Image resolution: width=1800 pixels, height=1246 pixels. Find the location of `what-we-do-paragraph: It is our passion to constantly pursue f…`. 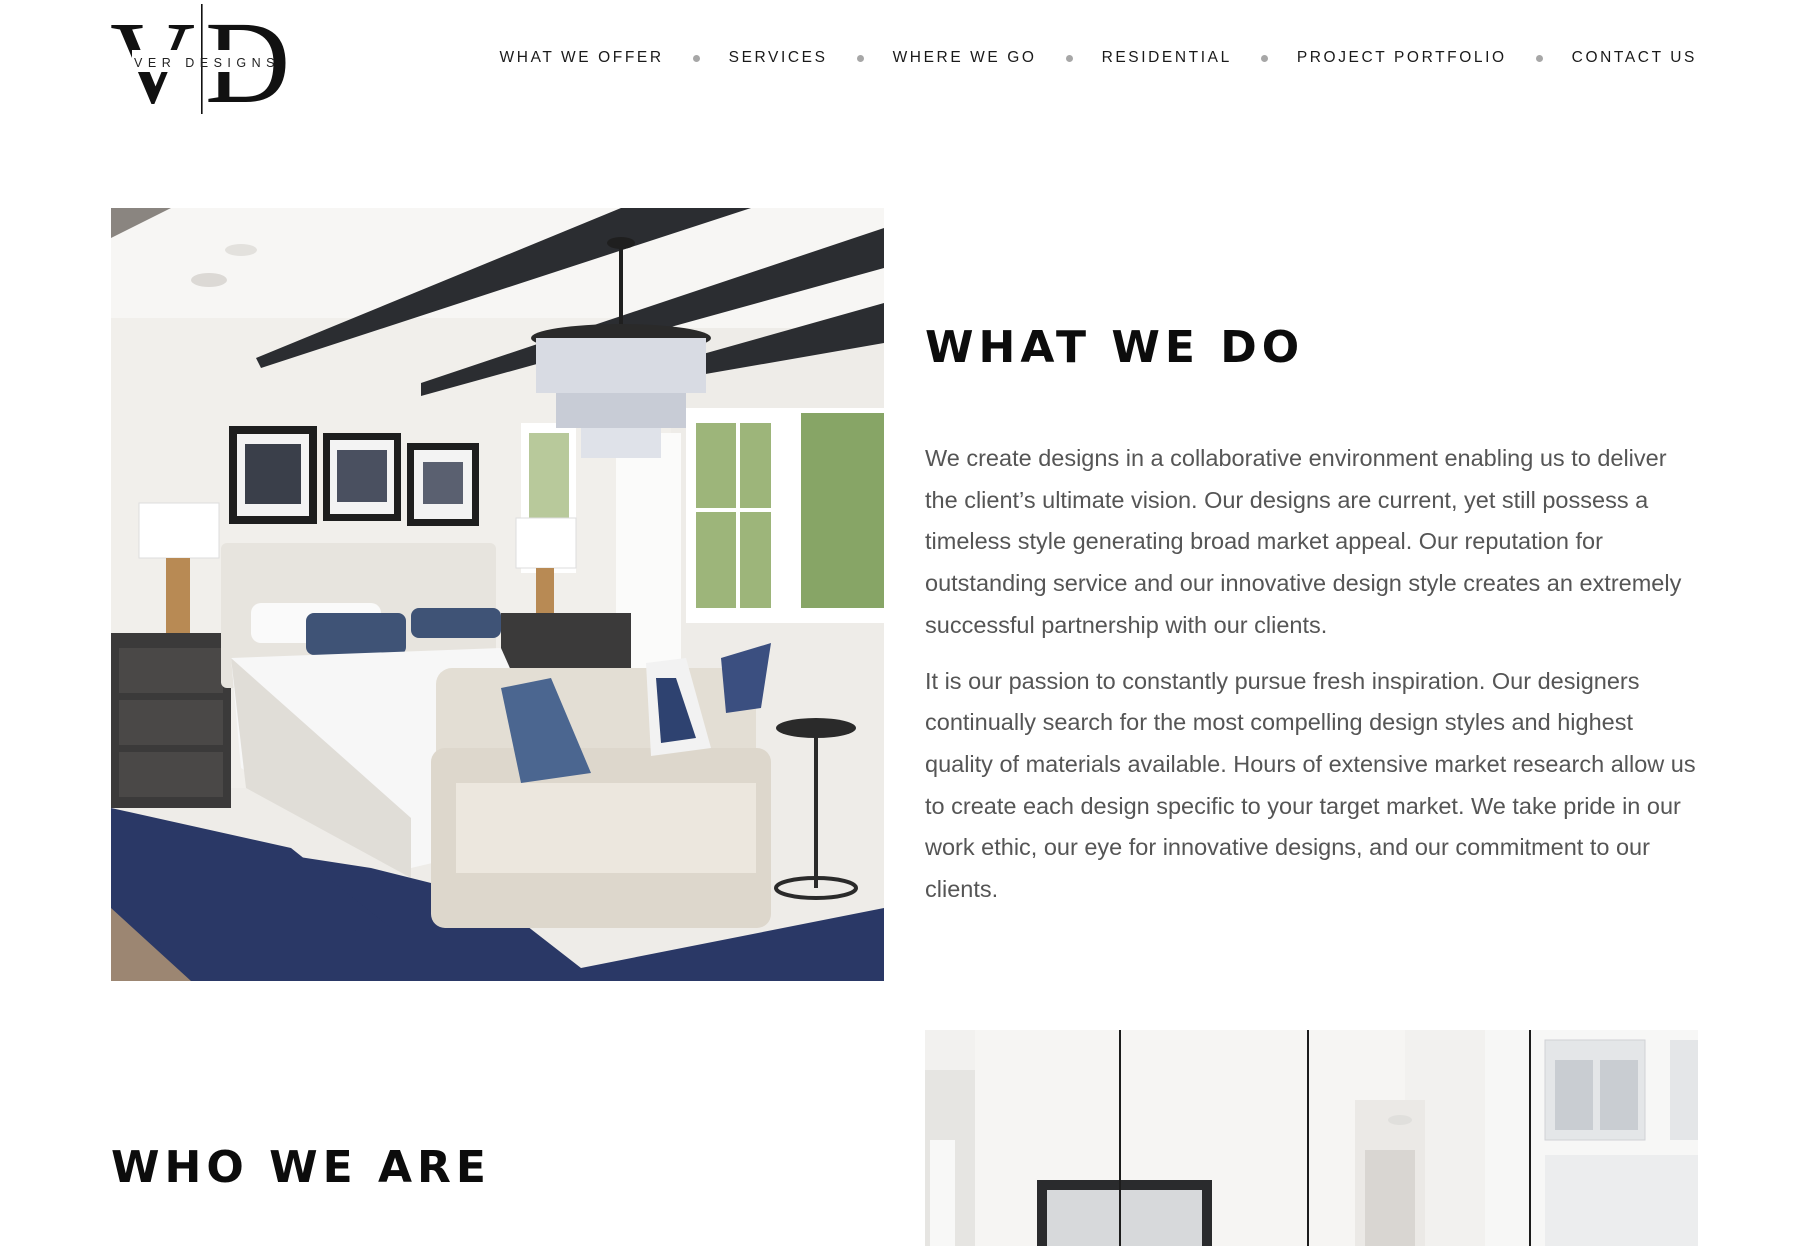

what-we-do-paragraph: It is our passion to constantly pursue f… is located at coordinates (1310, 785).